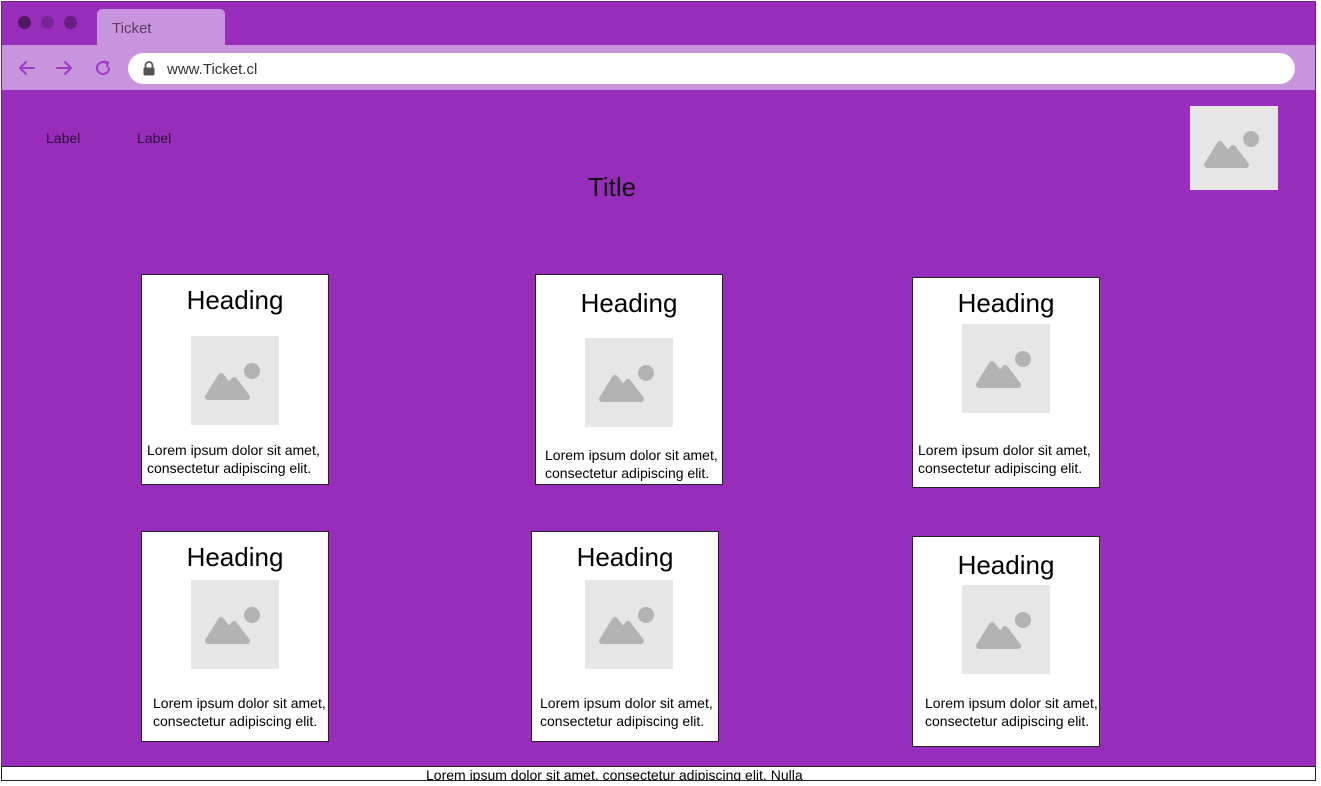 The image size is (1321, 786). Describe the element at coordinates (149, 68) in the screenshot. I see `lock-icon` at that location.